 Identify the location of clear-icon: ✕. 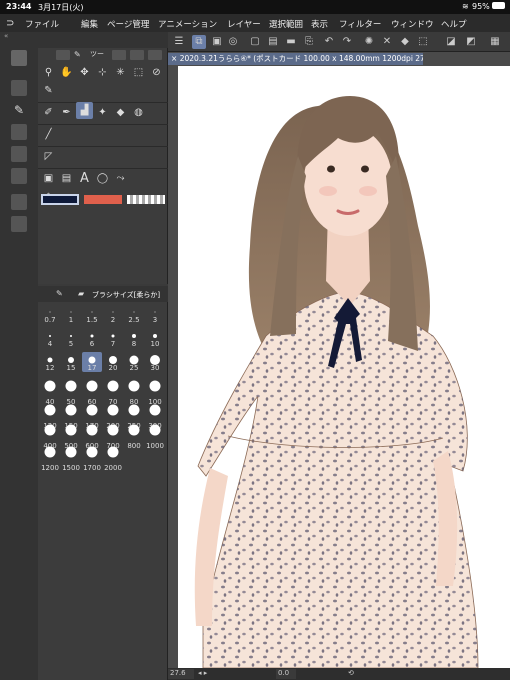
(387, 42).